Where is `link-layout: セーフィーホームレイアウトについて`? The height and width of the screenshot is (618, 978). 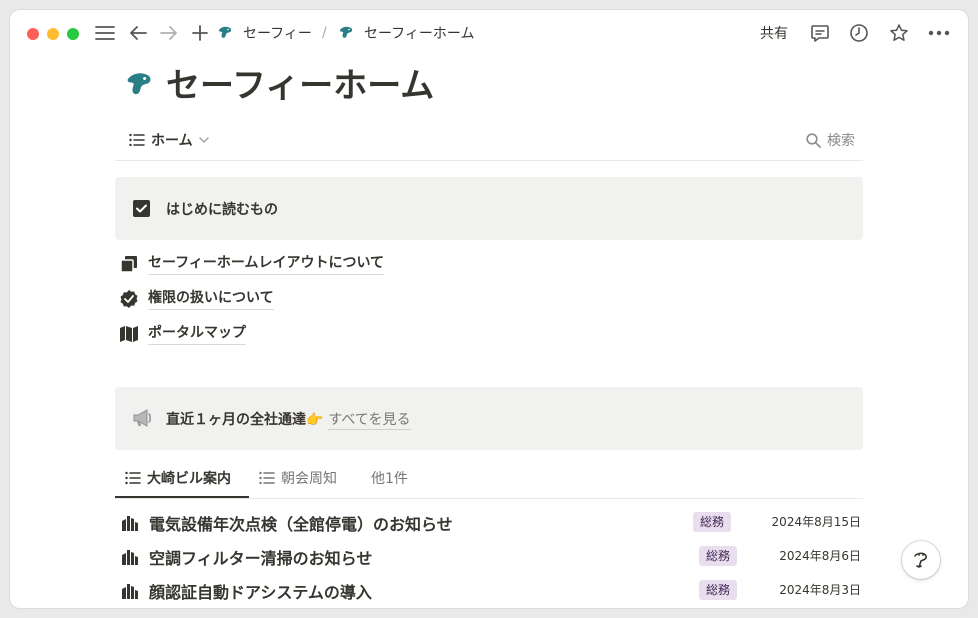 link-layout: セーフィーホームレイアウトについて is located at coordinates (252, 263).